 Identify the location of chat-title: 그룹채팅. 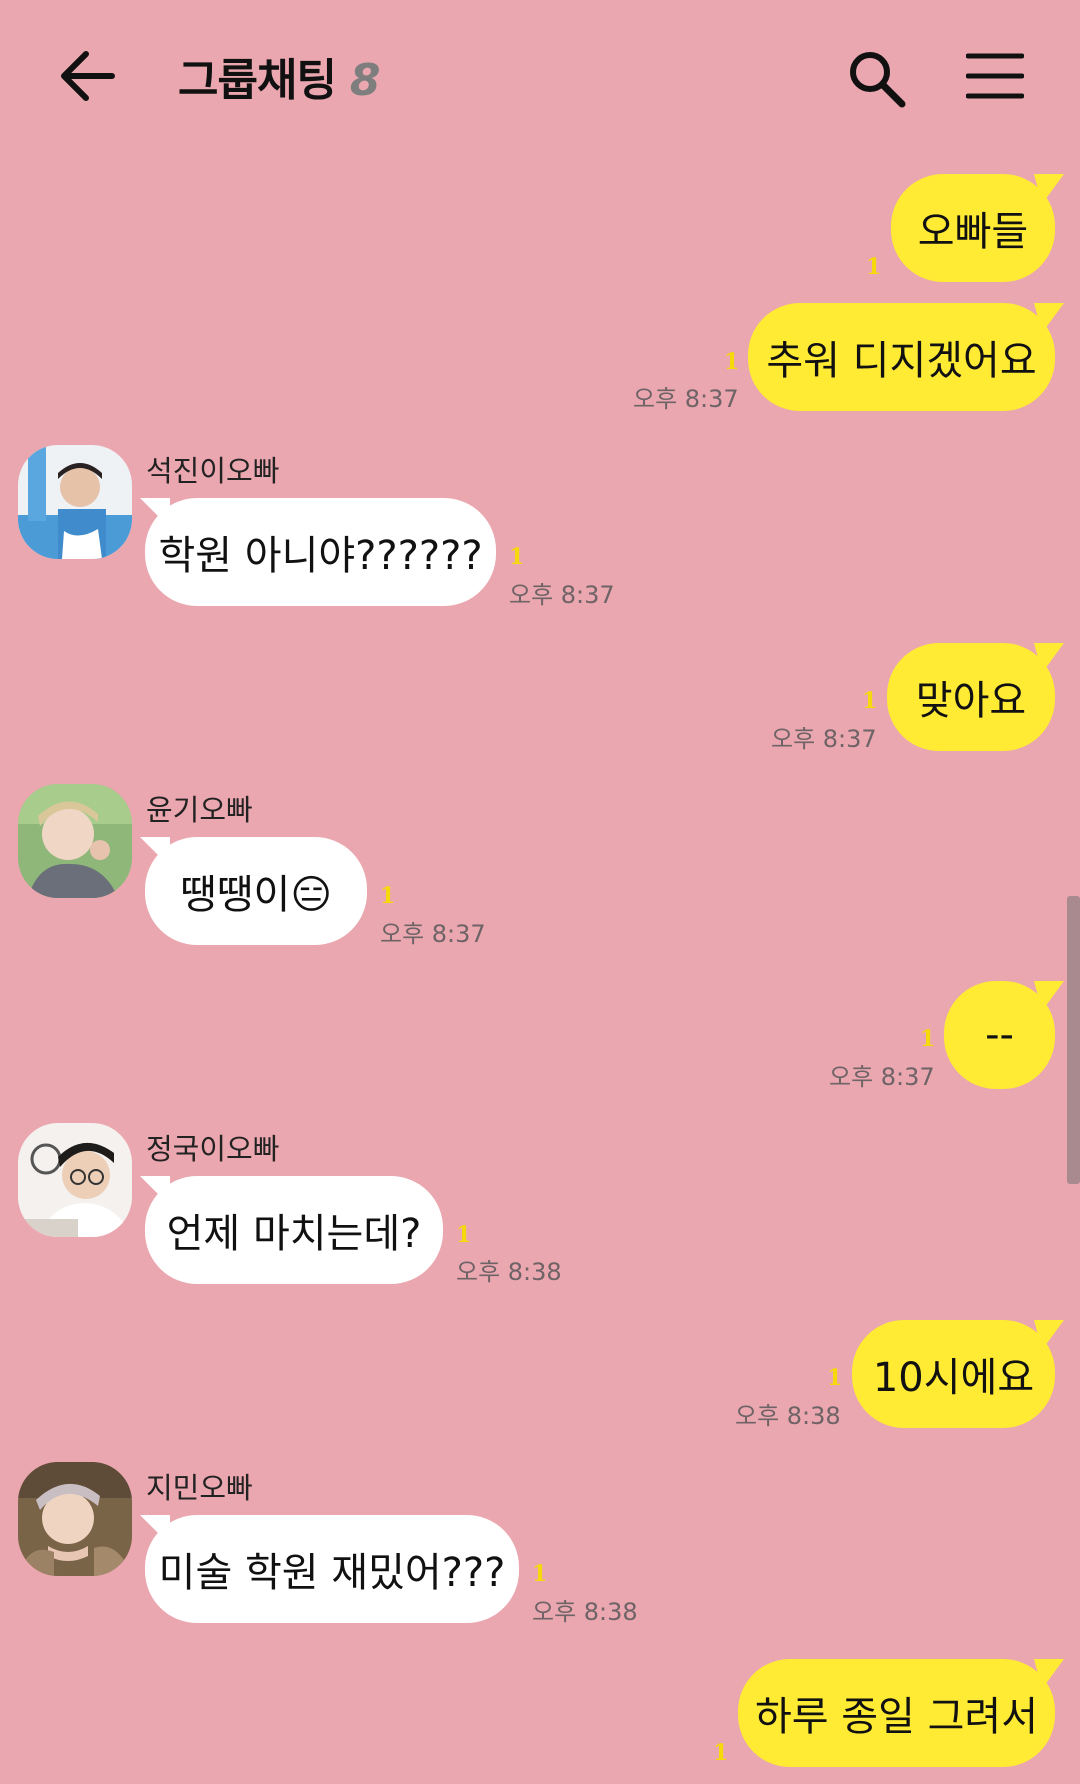
(257, 80).